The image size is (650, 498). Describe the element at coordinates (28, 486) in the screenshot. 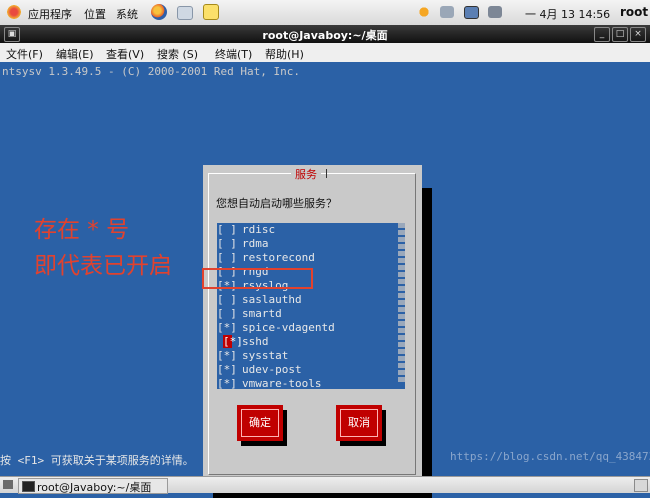

I see `terminal-icon` at that location.